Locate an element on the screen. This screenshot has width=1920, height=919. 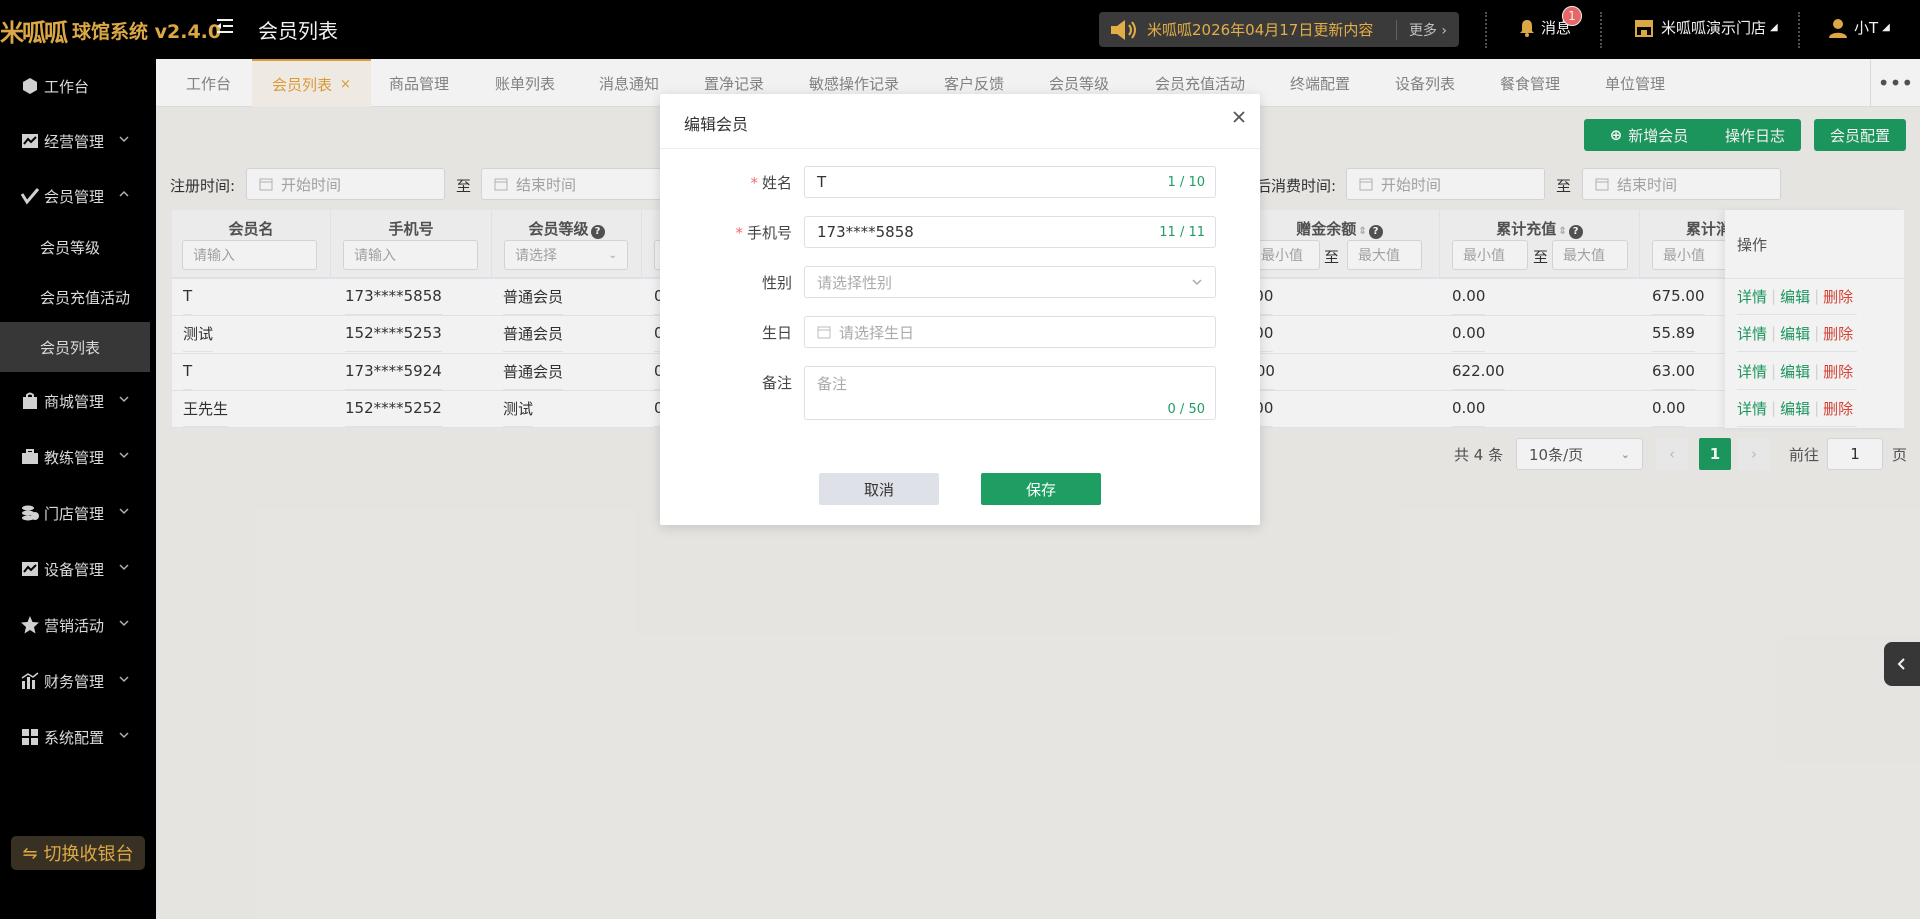
phone-char-count: 11 / 11 is located at coordinates (1182, 232).